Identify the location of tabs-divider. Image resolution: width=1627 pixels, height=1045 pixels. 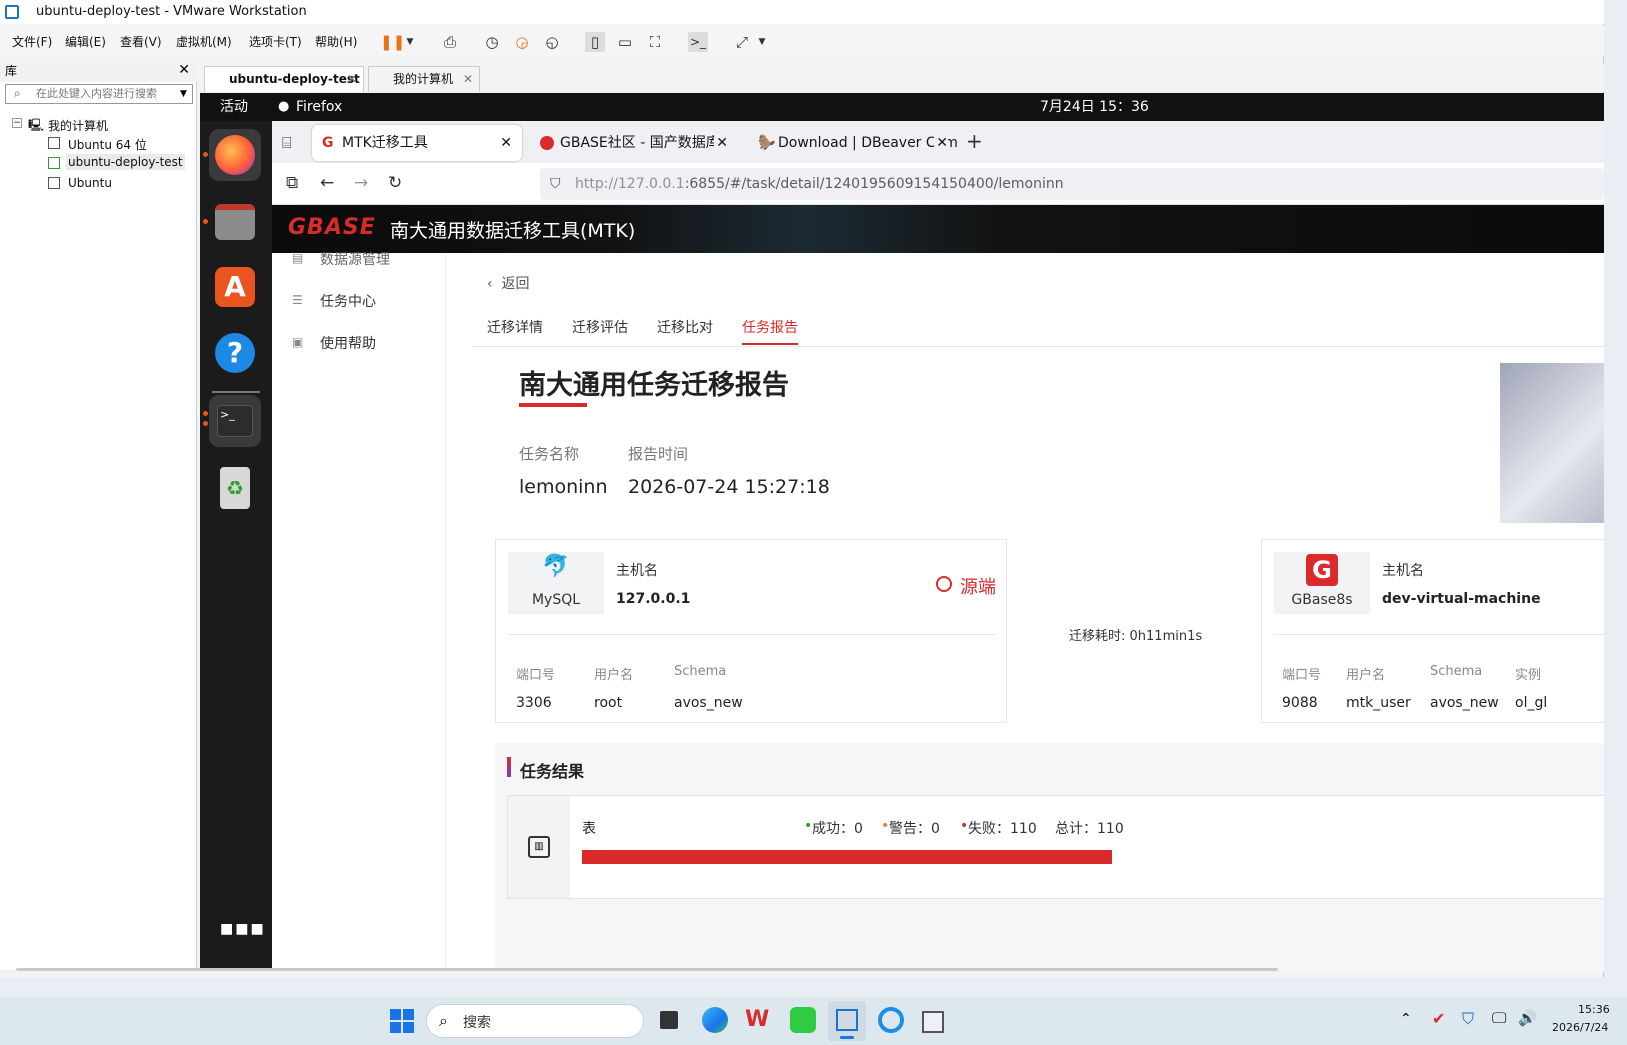
(1038, 346).